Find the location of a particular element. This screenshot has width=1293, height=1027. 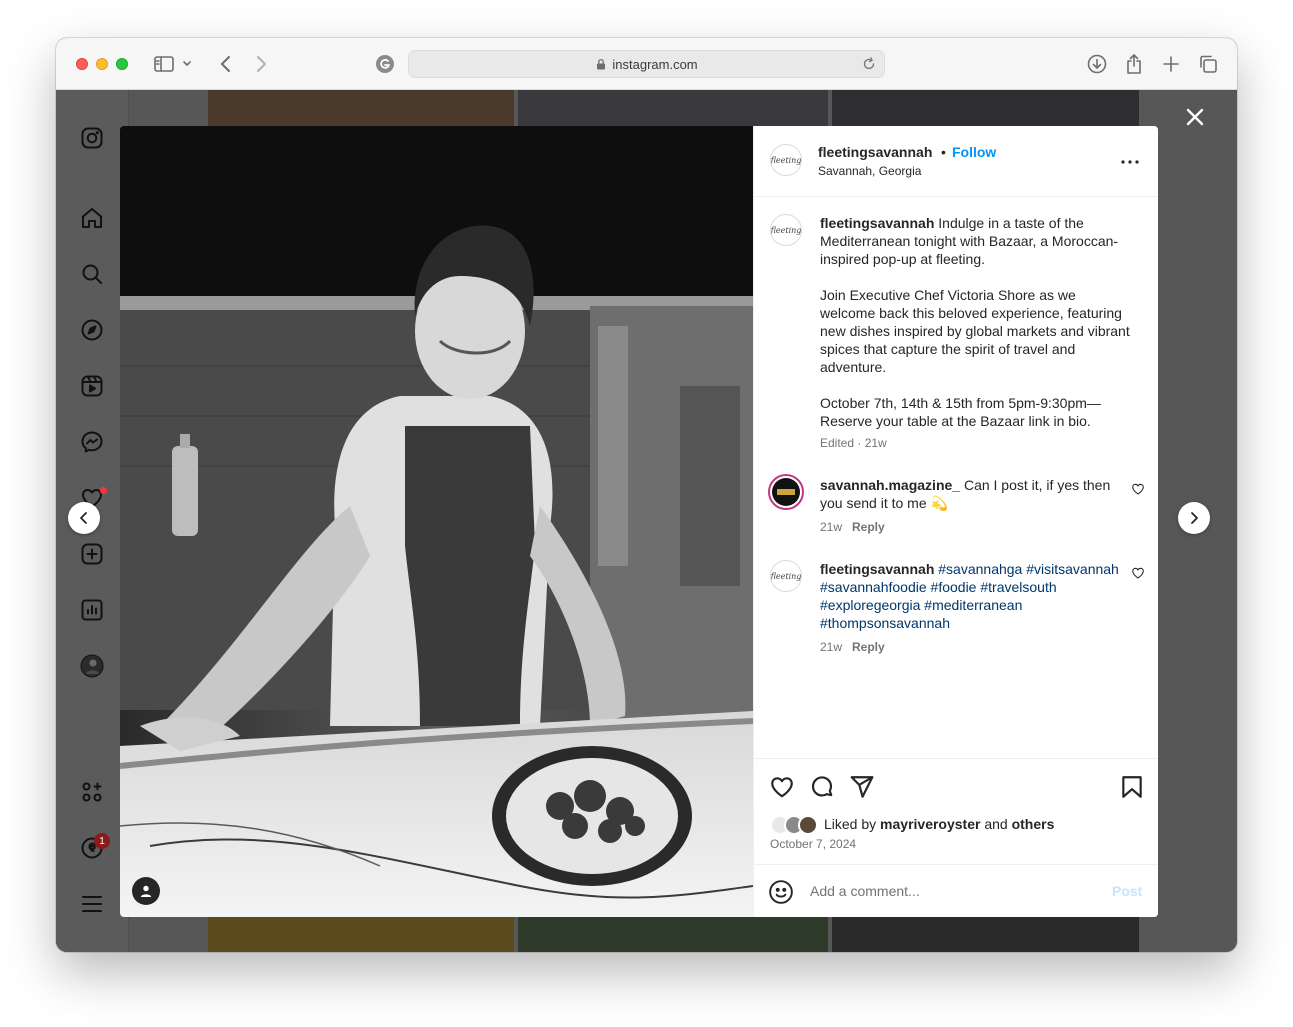

new-tab-icon is located at coordinates (1171, 64).